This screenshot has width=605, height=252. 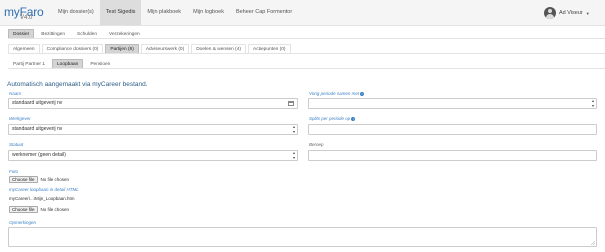 I want to click on werkgever-select: standaard uitgeverij nv ▴ ▾, so click(x=153, y=129).